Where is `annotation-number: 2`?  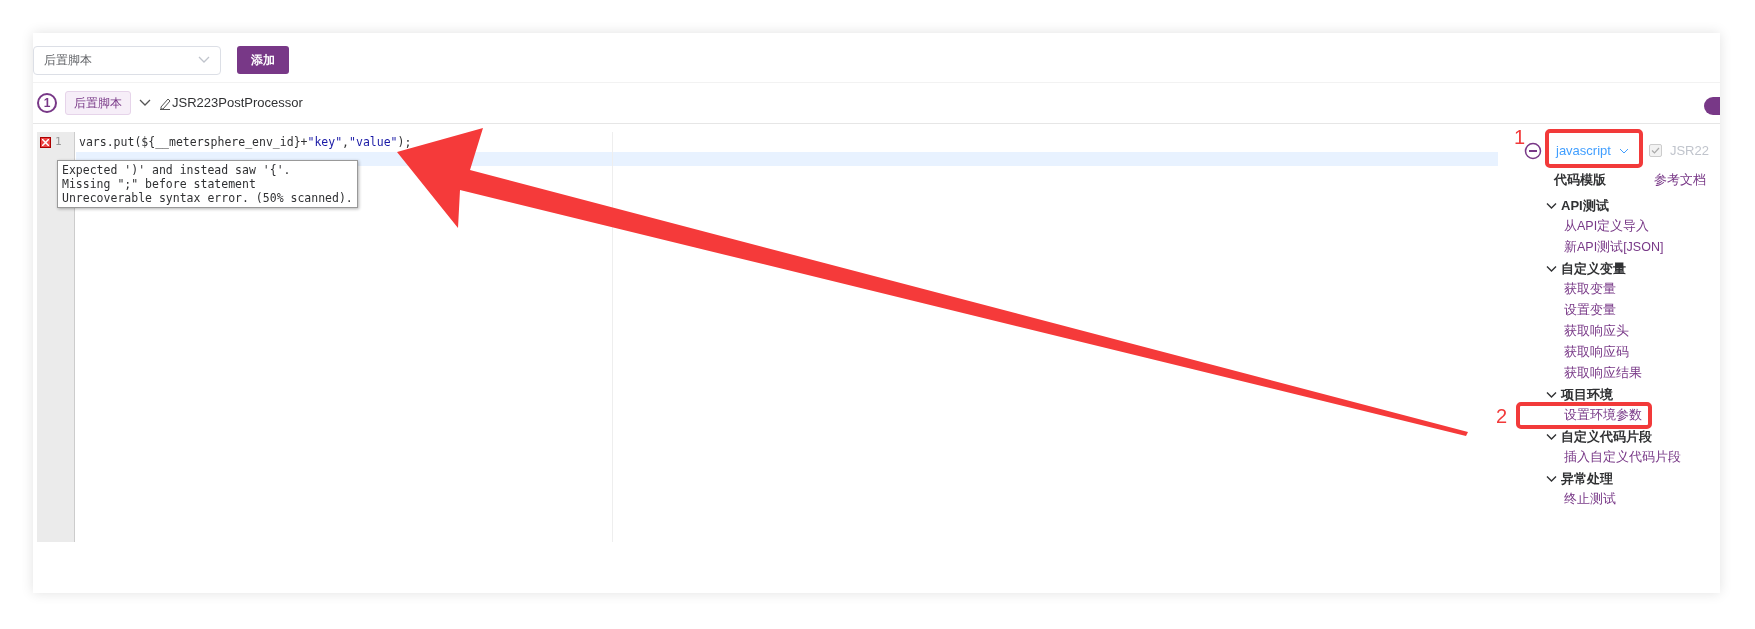
annotation-number: 2 is located at coordinates (1502, 417).